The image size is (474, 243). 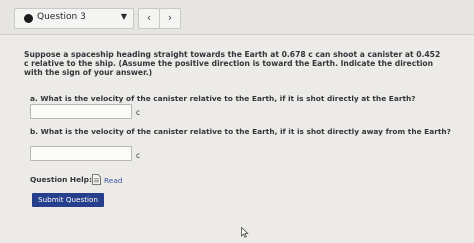 I want to click on submit-question-button: Submit Question, so click(x=68, y=200).